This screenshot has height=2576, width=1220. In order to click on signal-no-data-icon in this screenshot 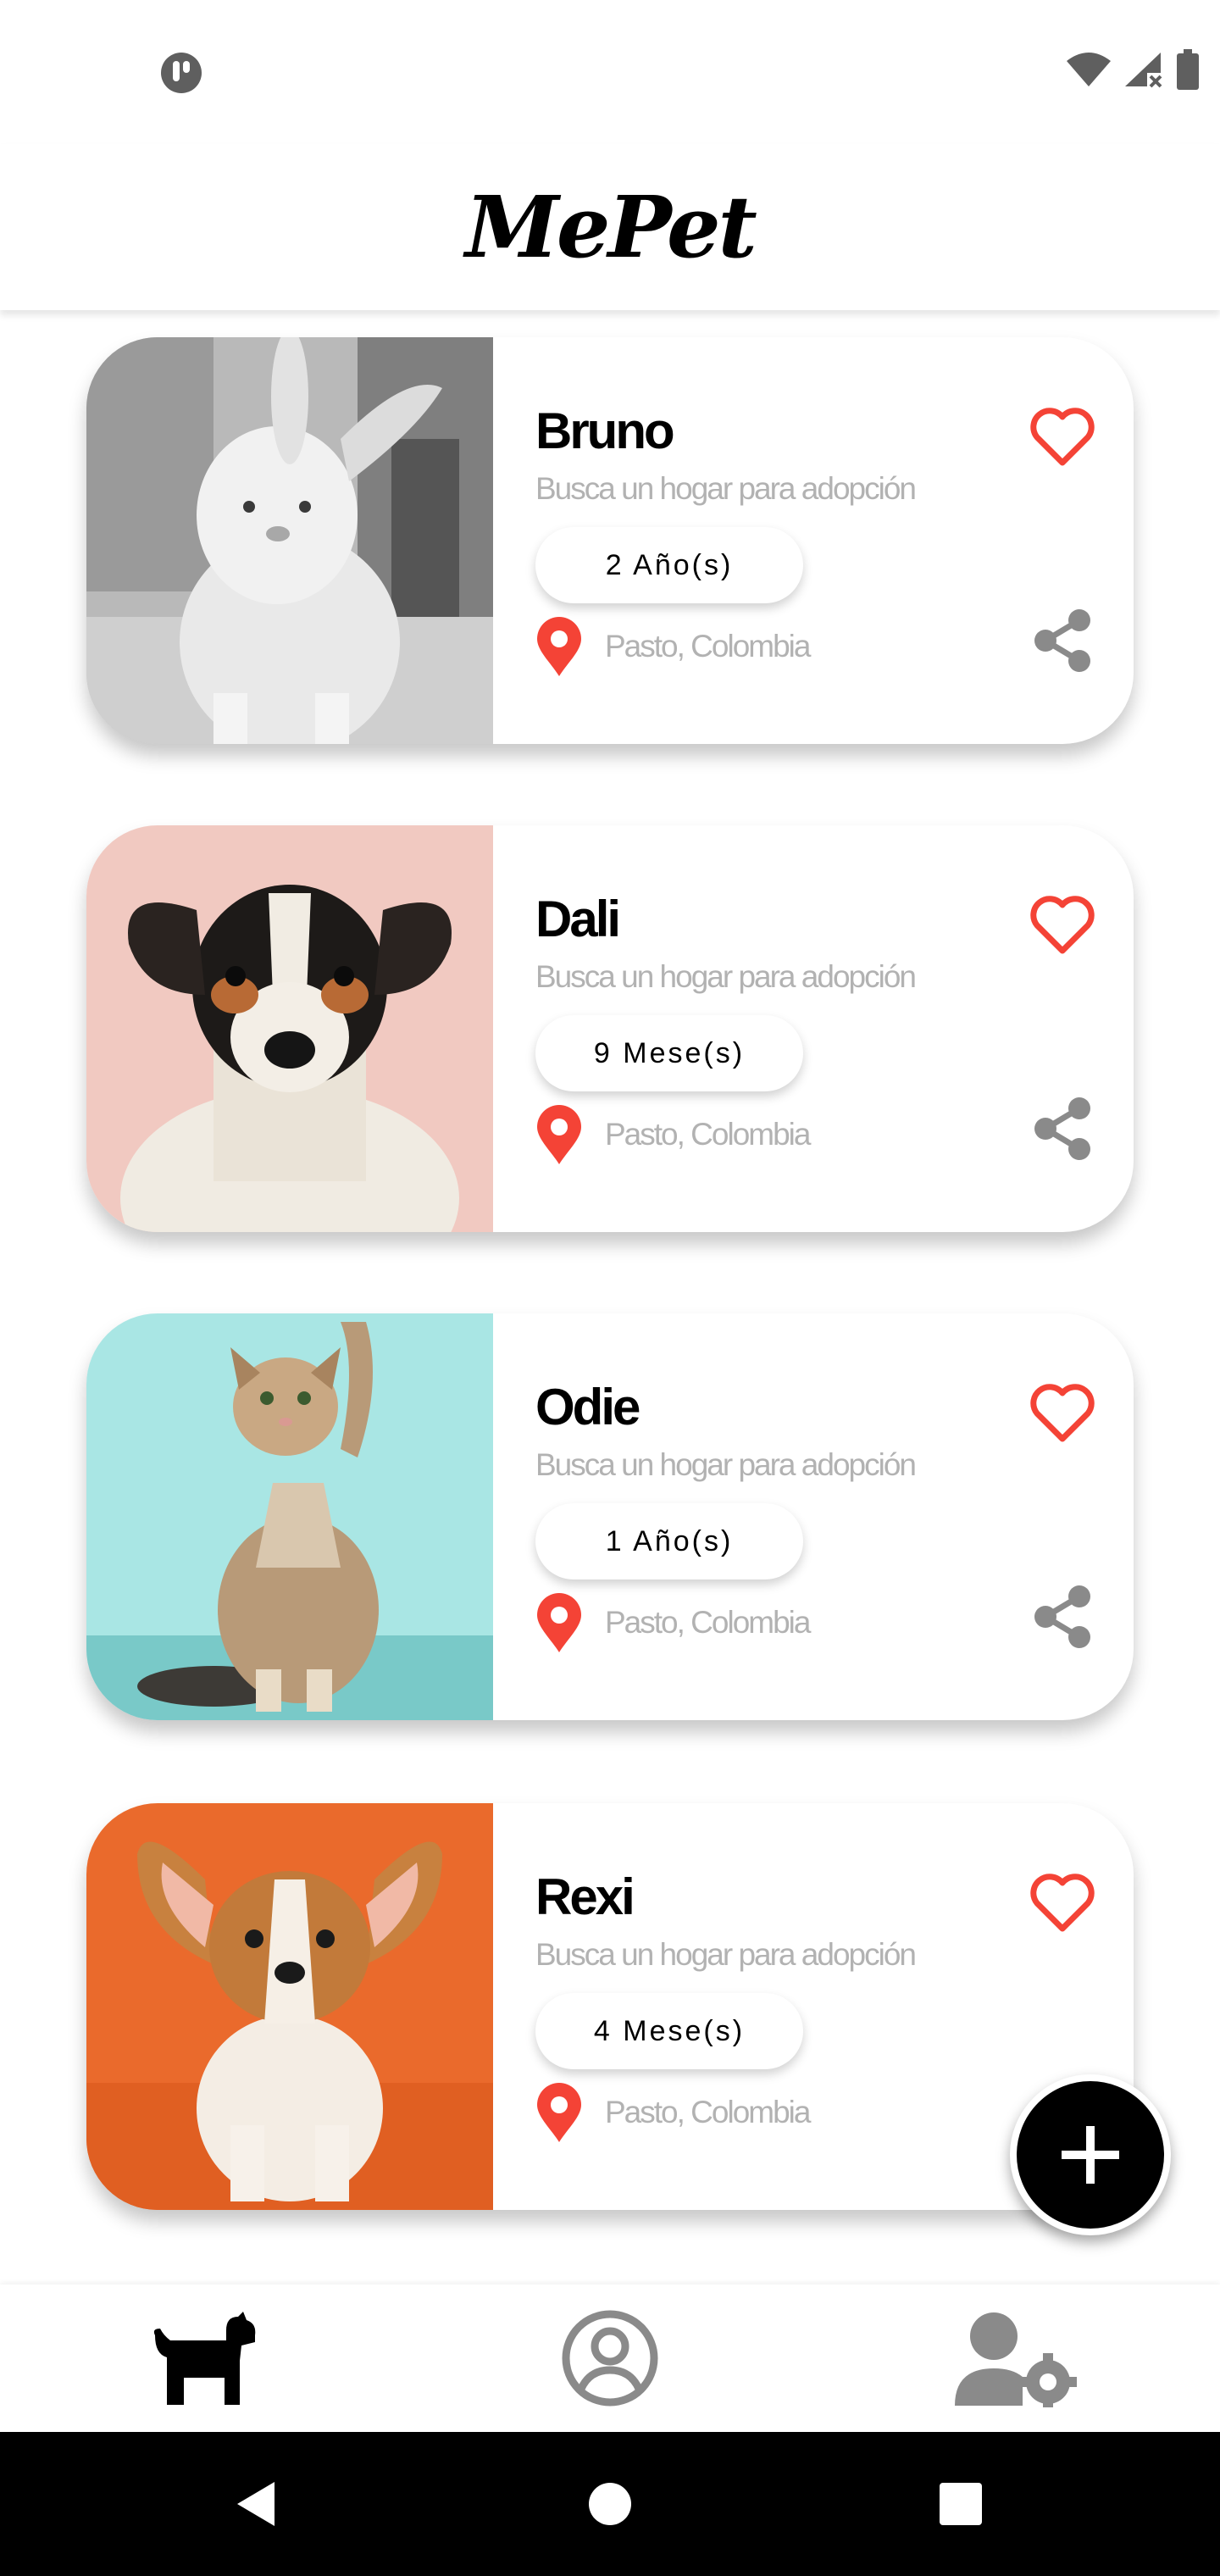, I will do `click(1143, 71)`.